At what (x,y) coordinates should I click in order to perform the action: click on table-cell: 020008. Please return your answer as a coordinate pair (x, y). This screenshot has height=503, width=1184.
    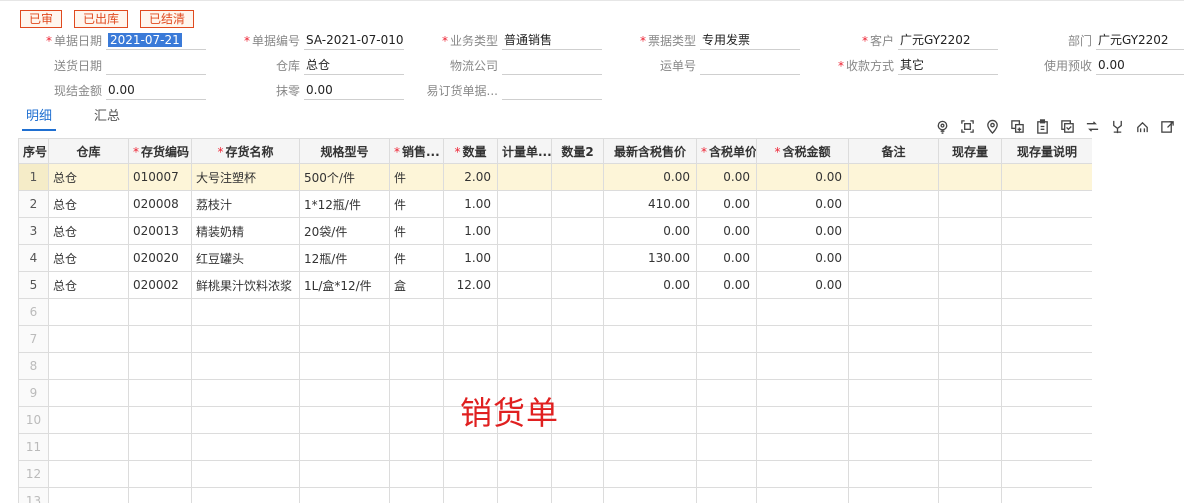
    Looking at the image, I should click on (160, 204).